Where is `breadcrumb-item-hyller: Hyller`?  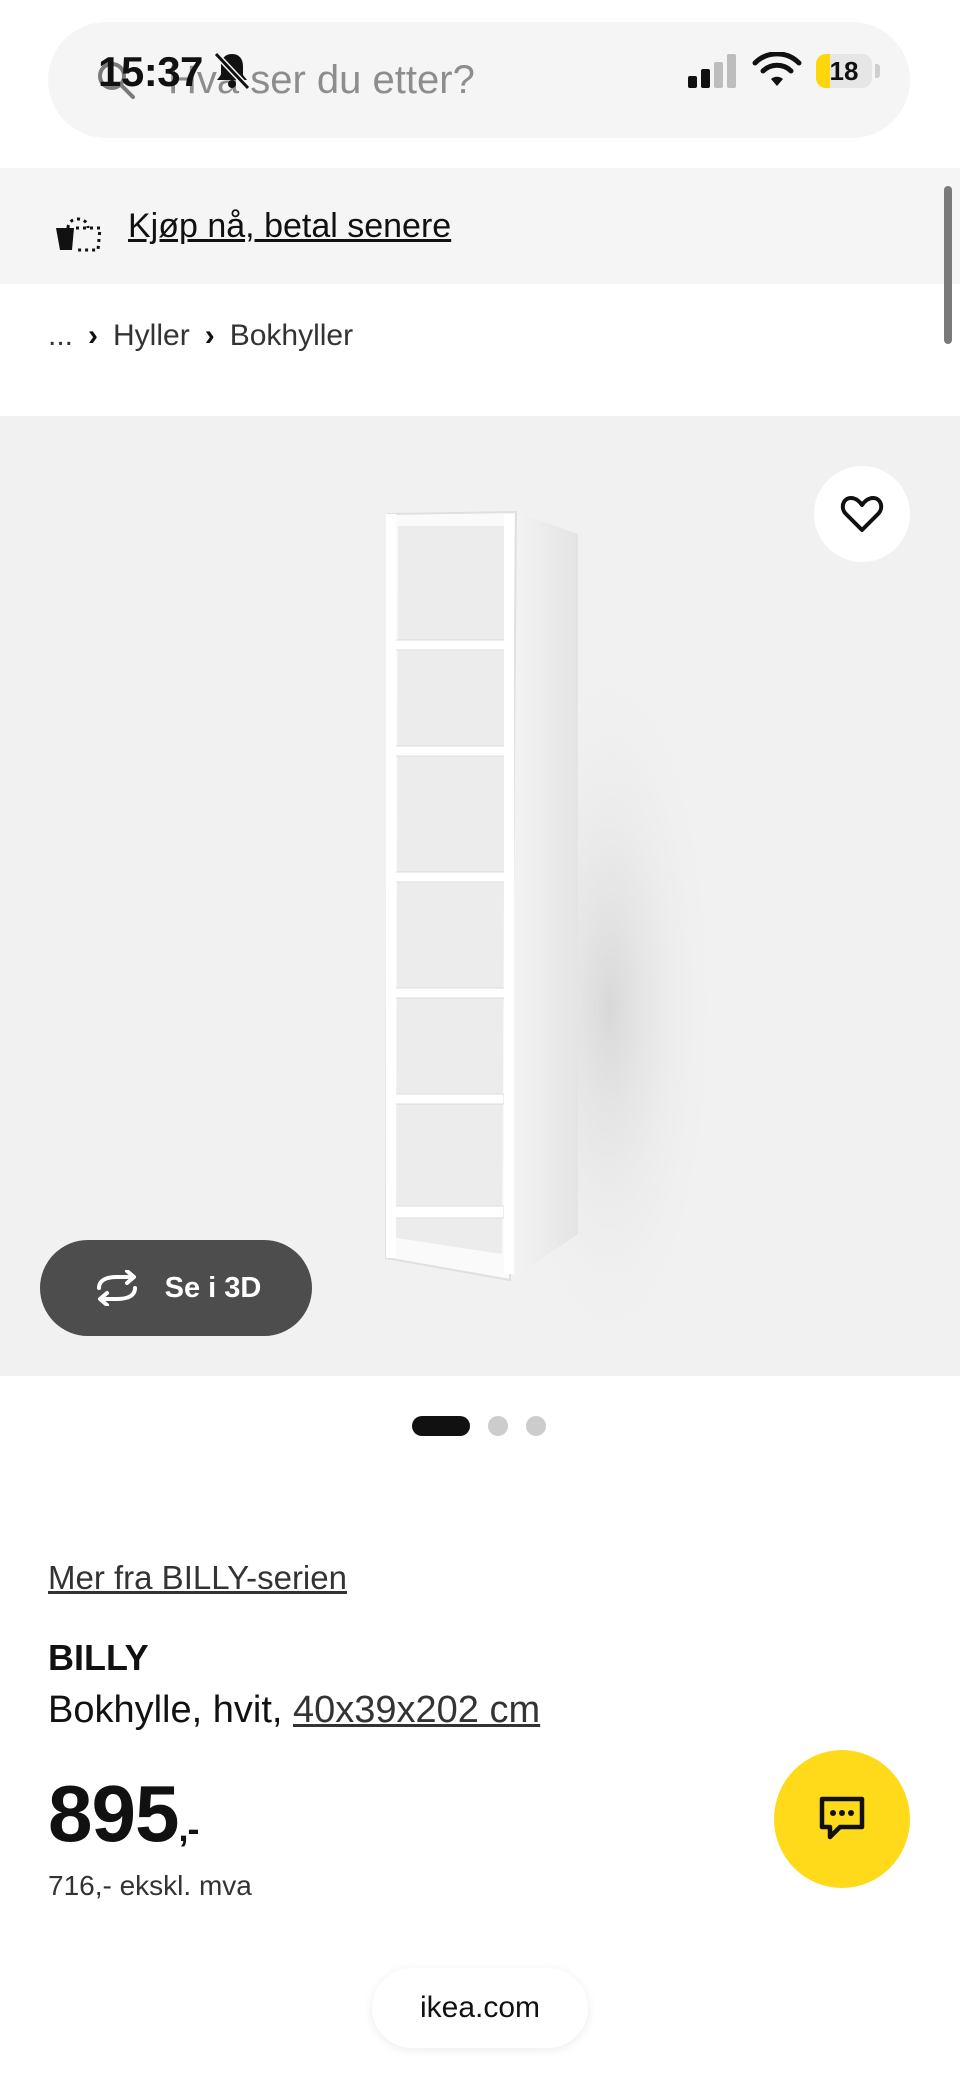 breadcrumb-item-hyller: Hyller is located at coordinates (151, 336).